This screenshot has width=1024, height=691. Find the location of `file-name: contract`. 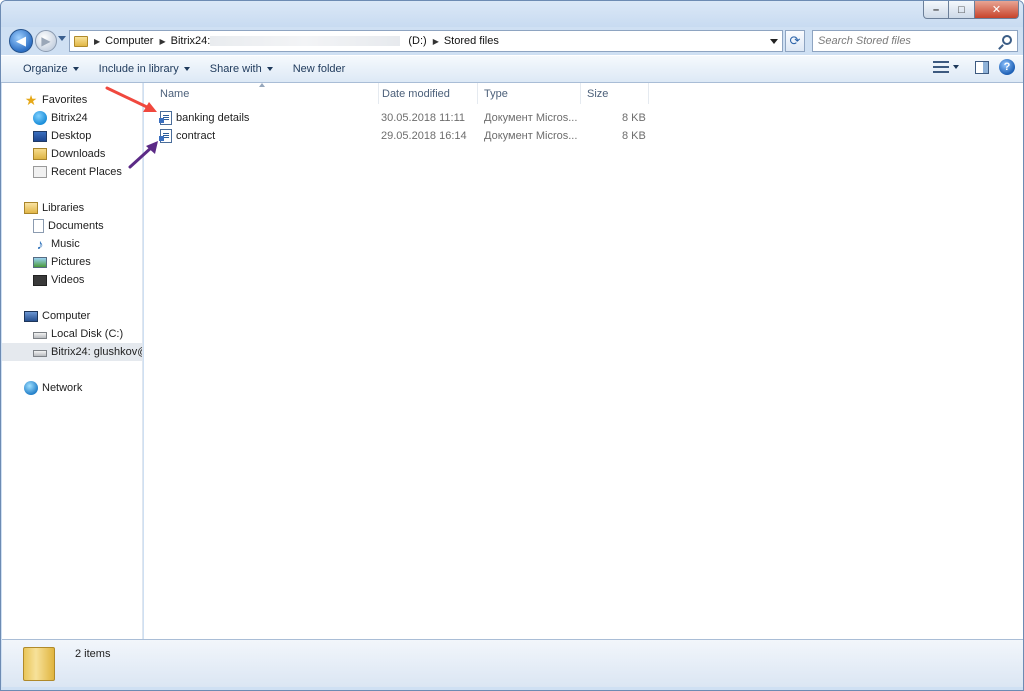

file-name: contract is located at coordinates (196, 136).